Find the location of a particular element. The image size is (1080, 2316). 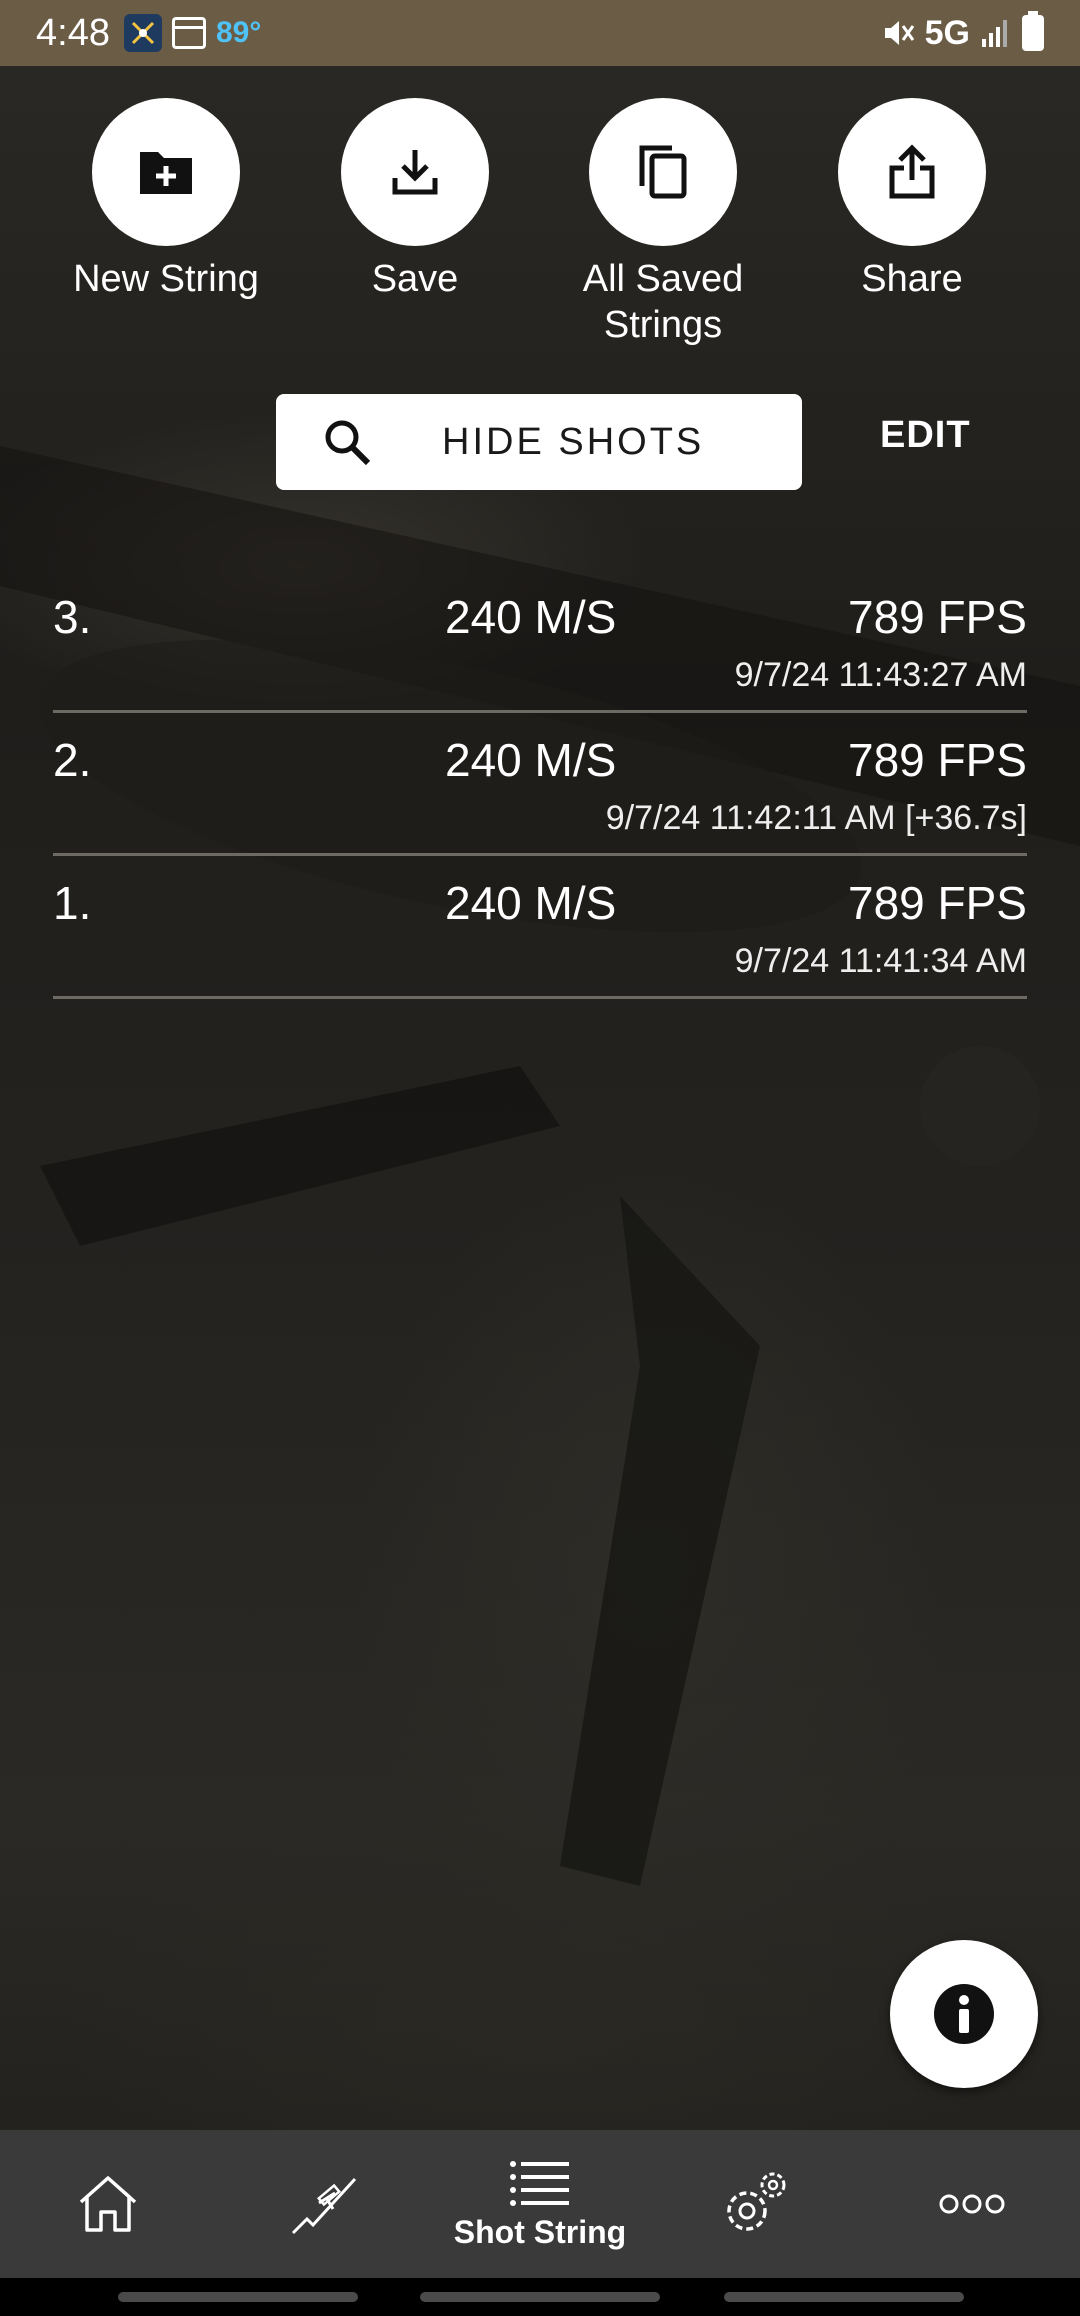

info-button is located at coordinates (964, 2014).